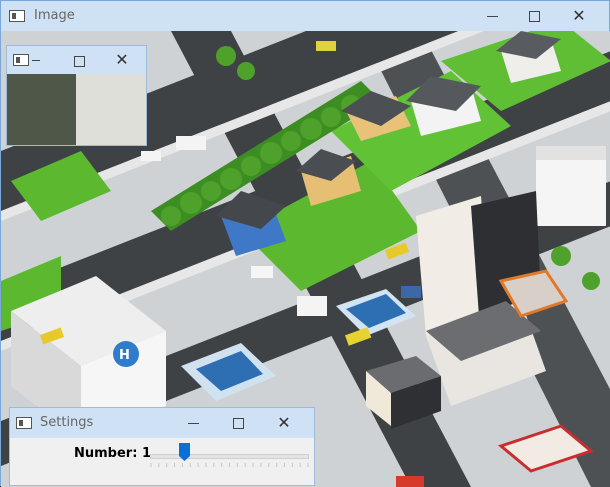  Describe the element at coordinates (111, 109) in the screenshot. I see `color-swatch-light` at that location.